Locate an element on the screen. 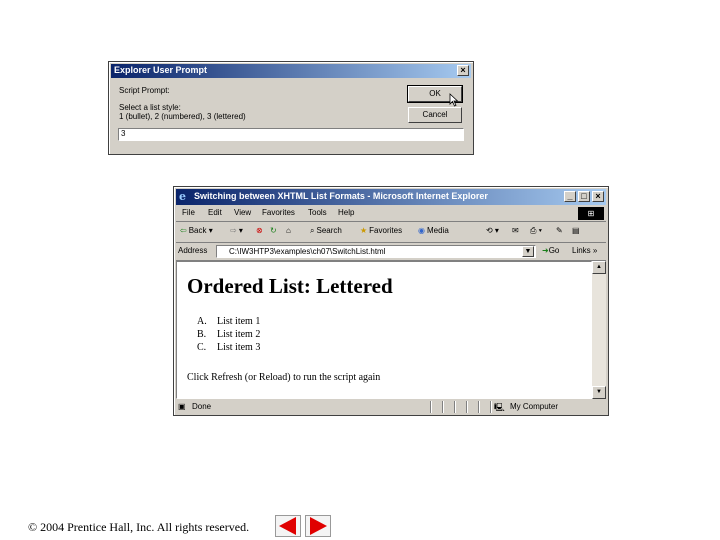  stop-icon: ⊗ is located at coordinates (259, 230).